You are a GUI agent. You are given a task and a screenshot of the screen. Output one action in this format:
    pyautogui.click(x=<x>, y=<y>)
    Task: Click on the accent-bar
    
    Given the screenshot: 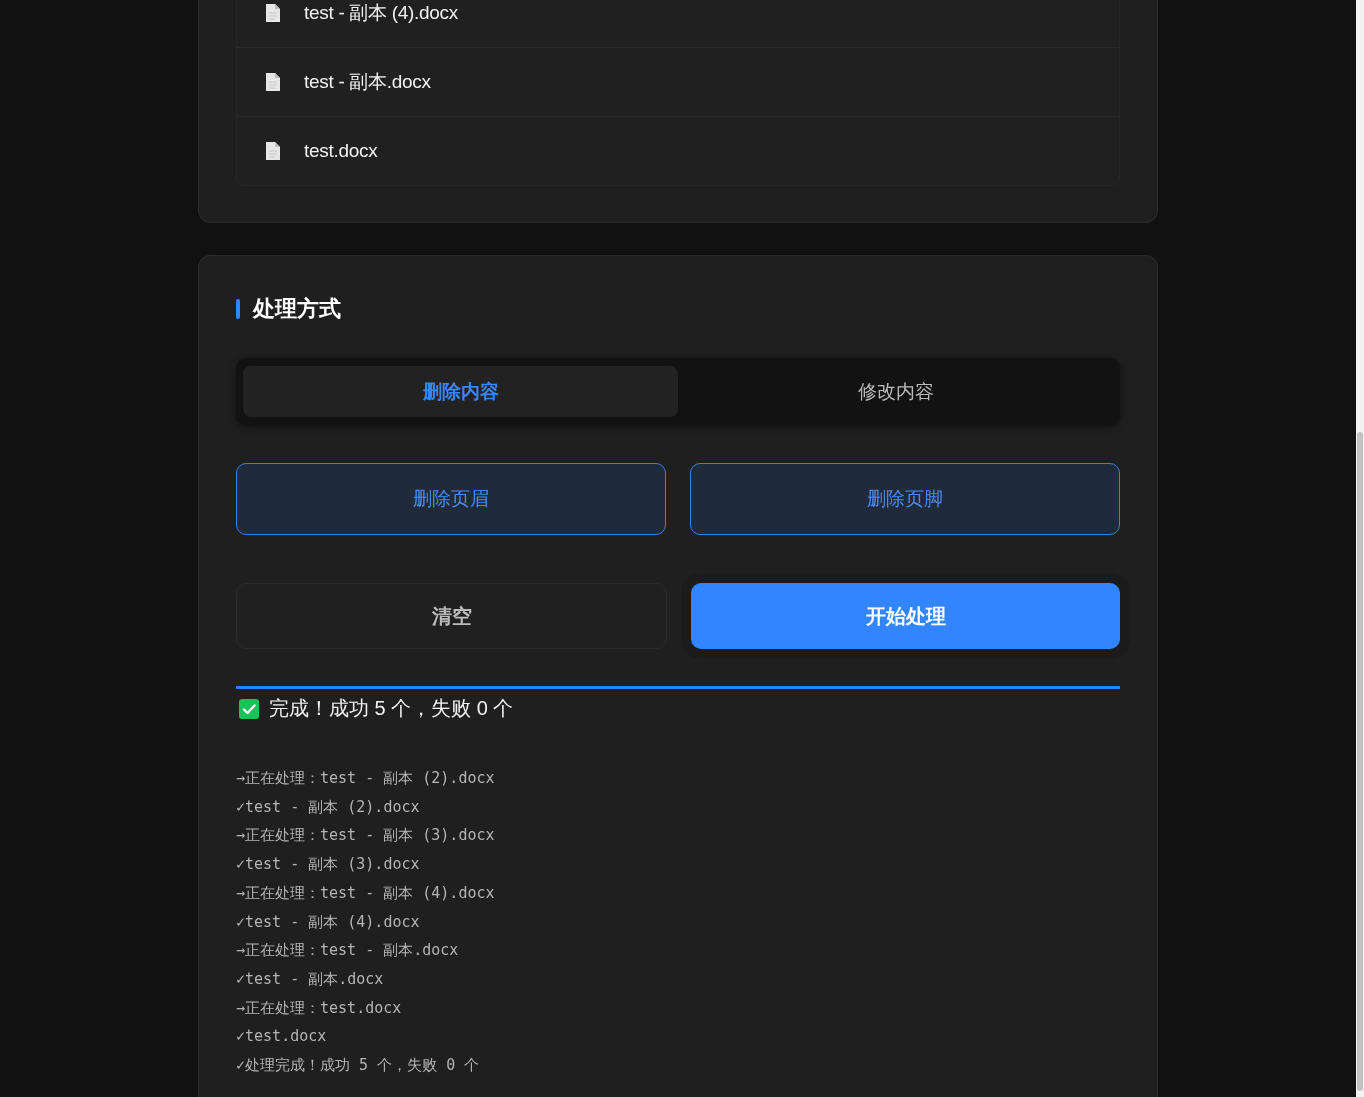 What is the action you would take?
    pyautogui.click(x=238, y=309)
    